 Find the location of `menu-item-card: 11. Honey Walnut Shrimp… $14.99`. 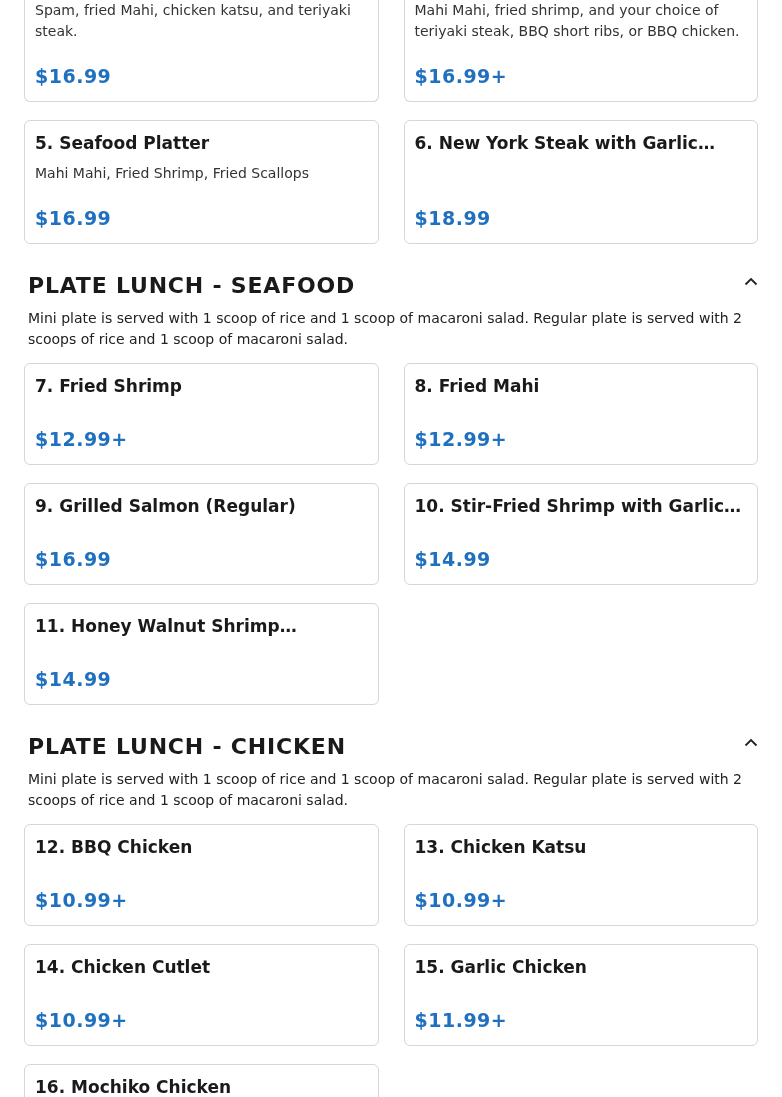

menu-item-card: 11. Honey Walnut Shrimp… $14.99 is located at coordinates (201, 654).